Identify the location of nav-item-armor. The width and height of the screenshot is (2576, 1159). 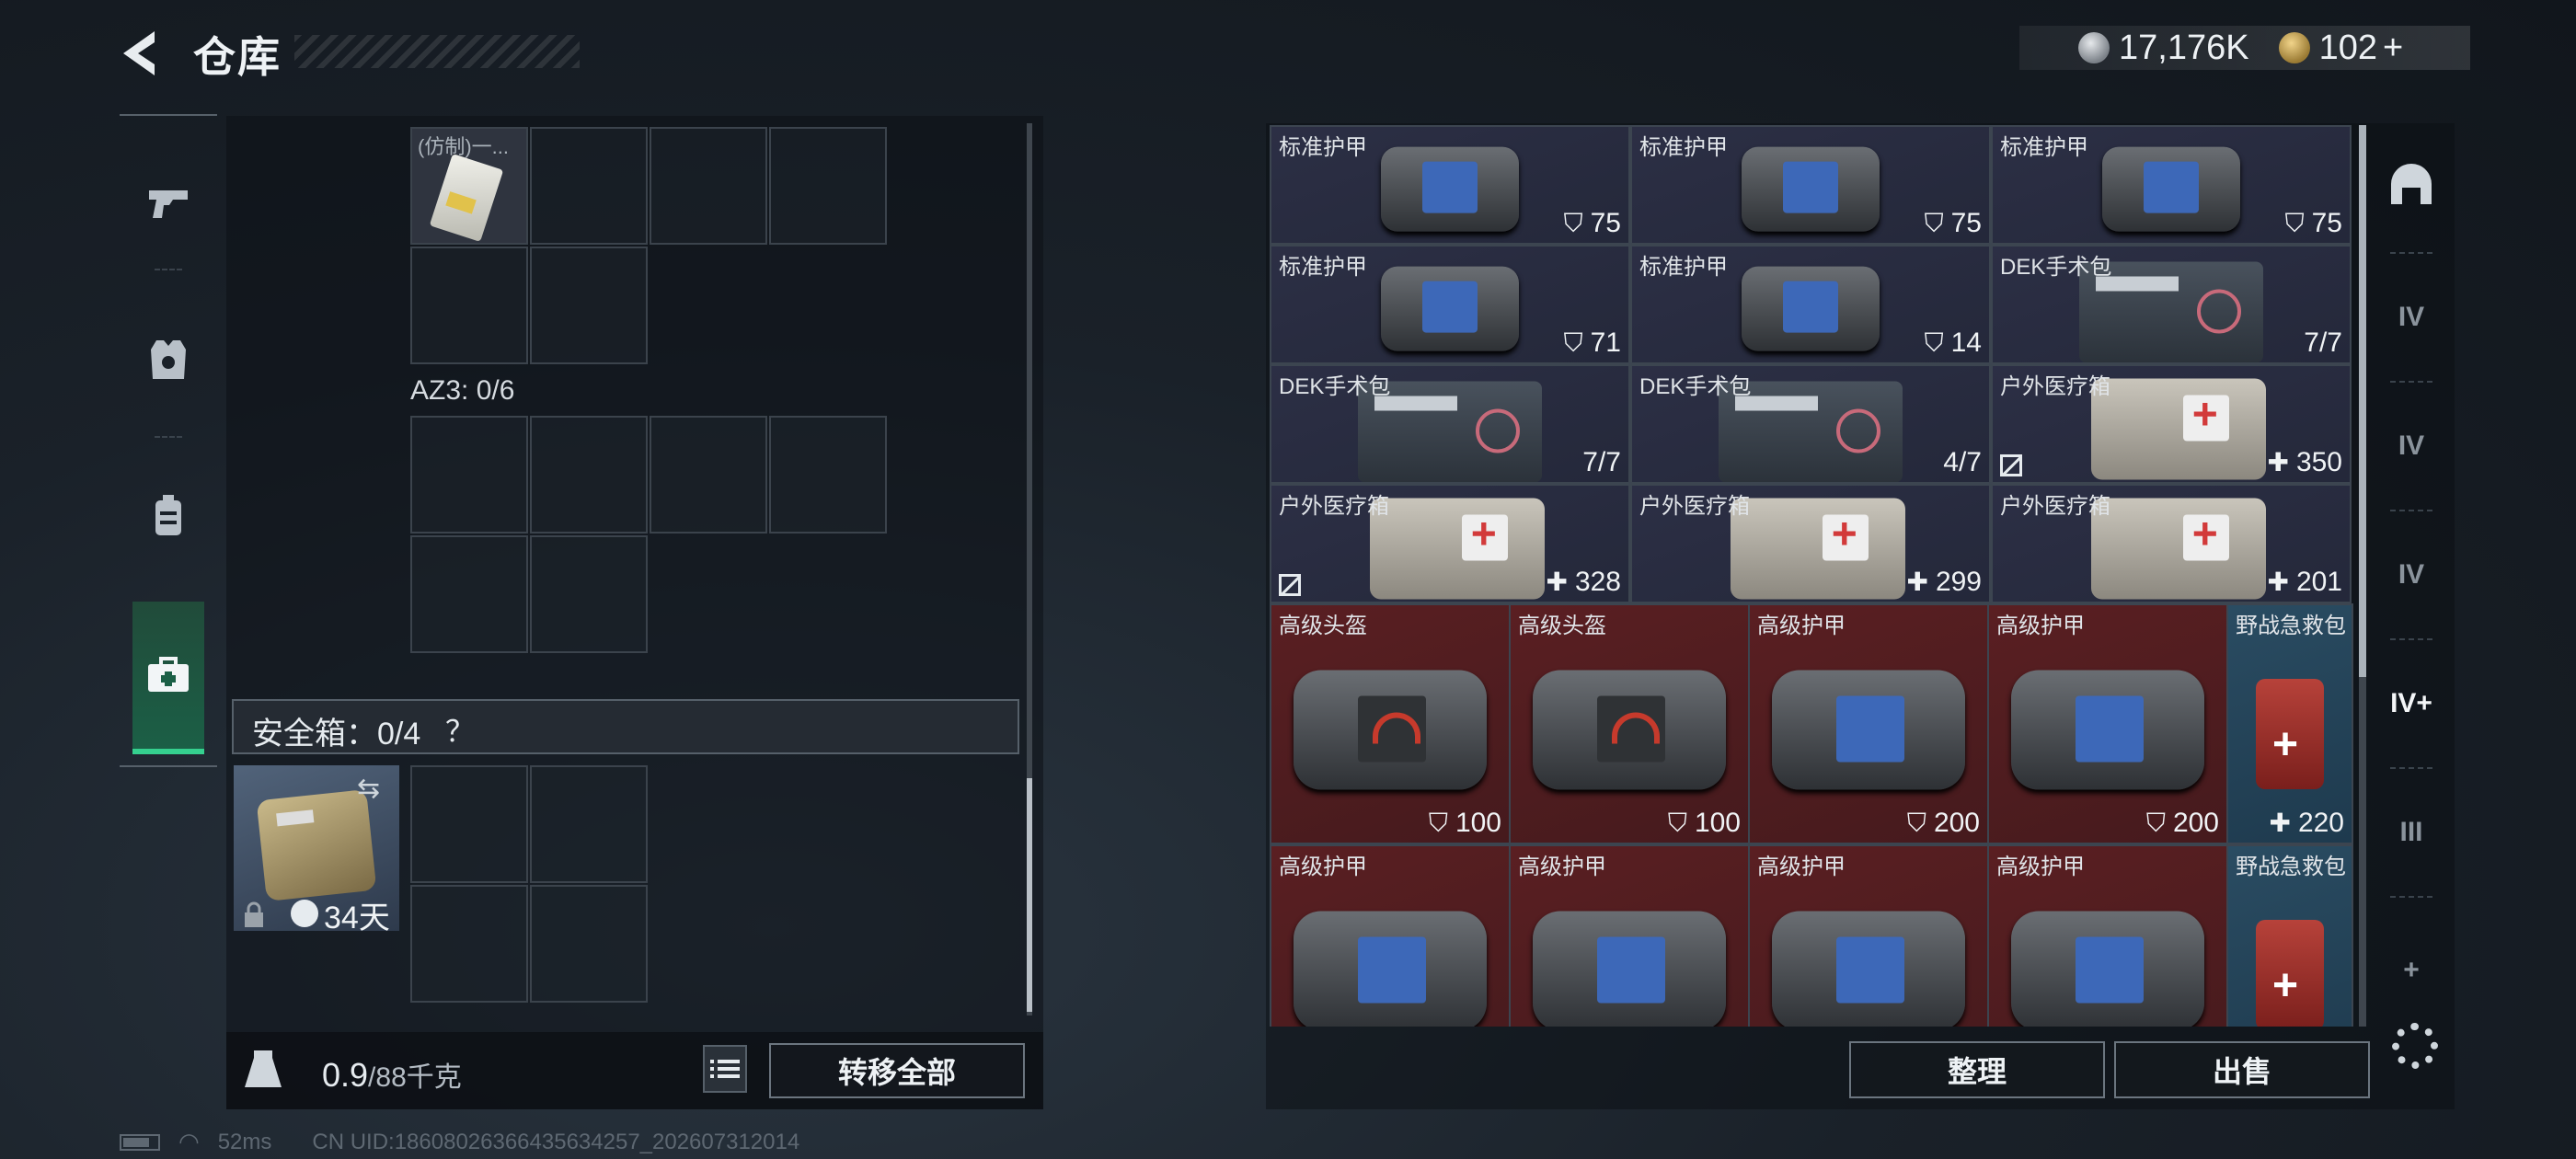
(168, 360).